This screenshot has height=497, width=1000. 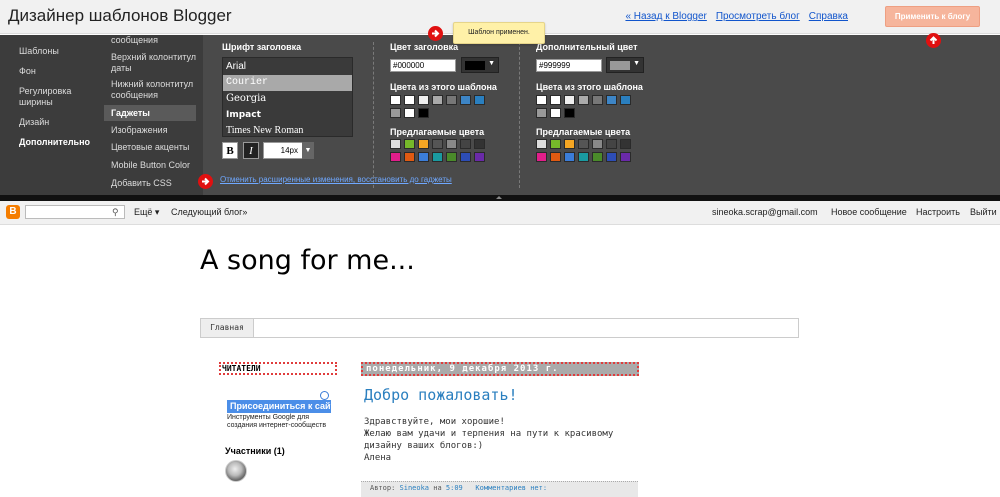 I want to click on nav-width: Регулировка ширины, so click(x=59, y=97).